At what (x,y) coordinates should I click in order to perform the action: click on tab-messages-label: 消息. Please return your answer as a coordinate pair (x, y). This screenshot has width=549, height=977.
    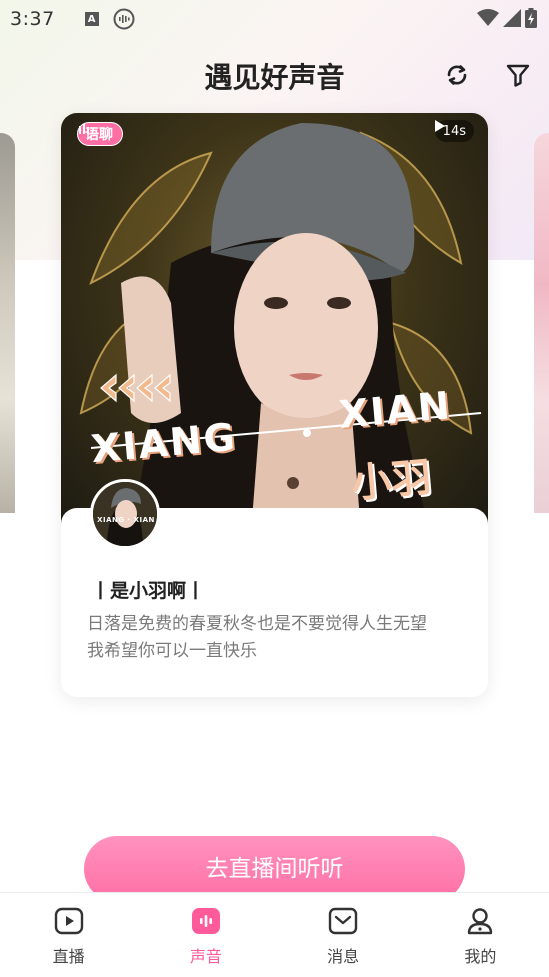
    Looking at the image, I should click on (343, 956).